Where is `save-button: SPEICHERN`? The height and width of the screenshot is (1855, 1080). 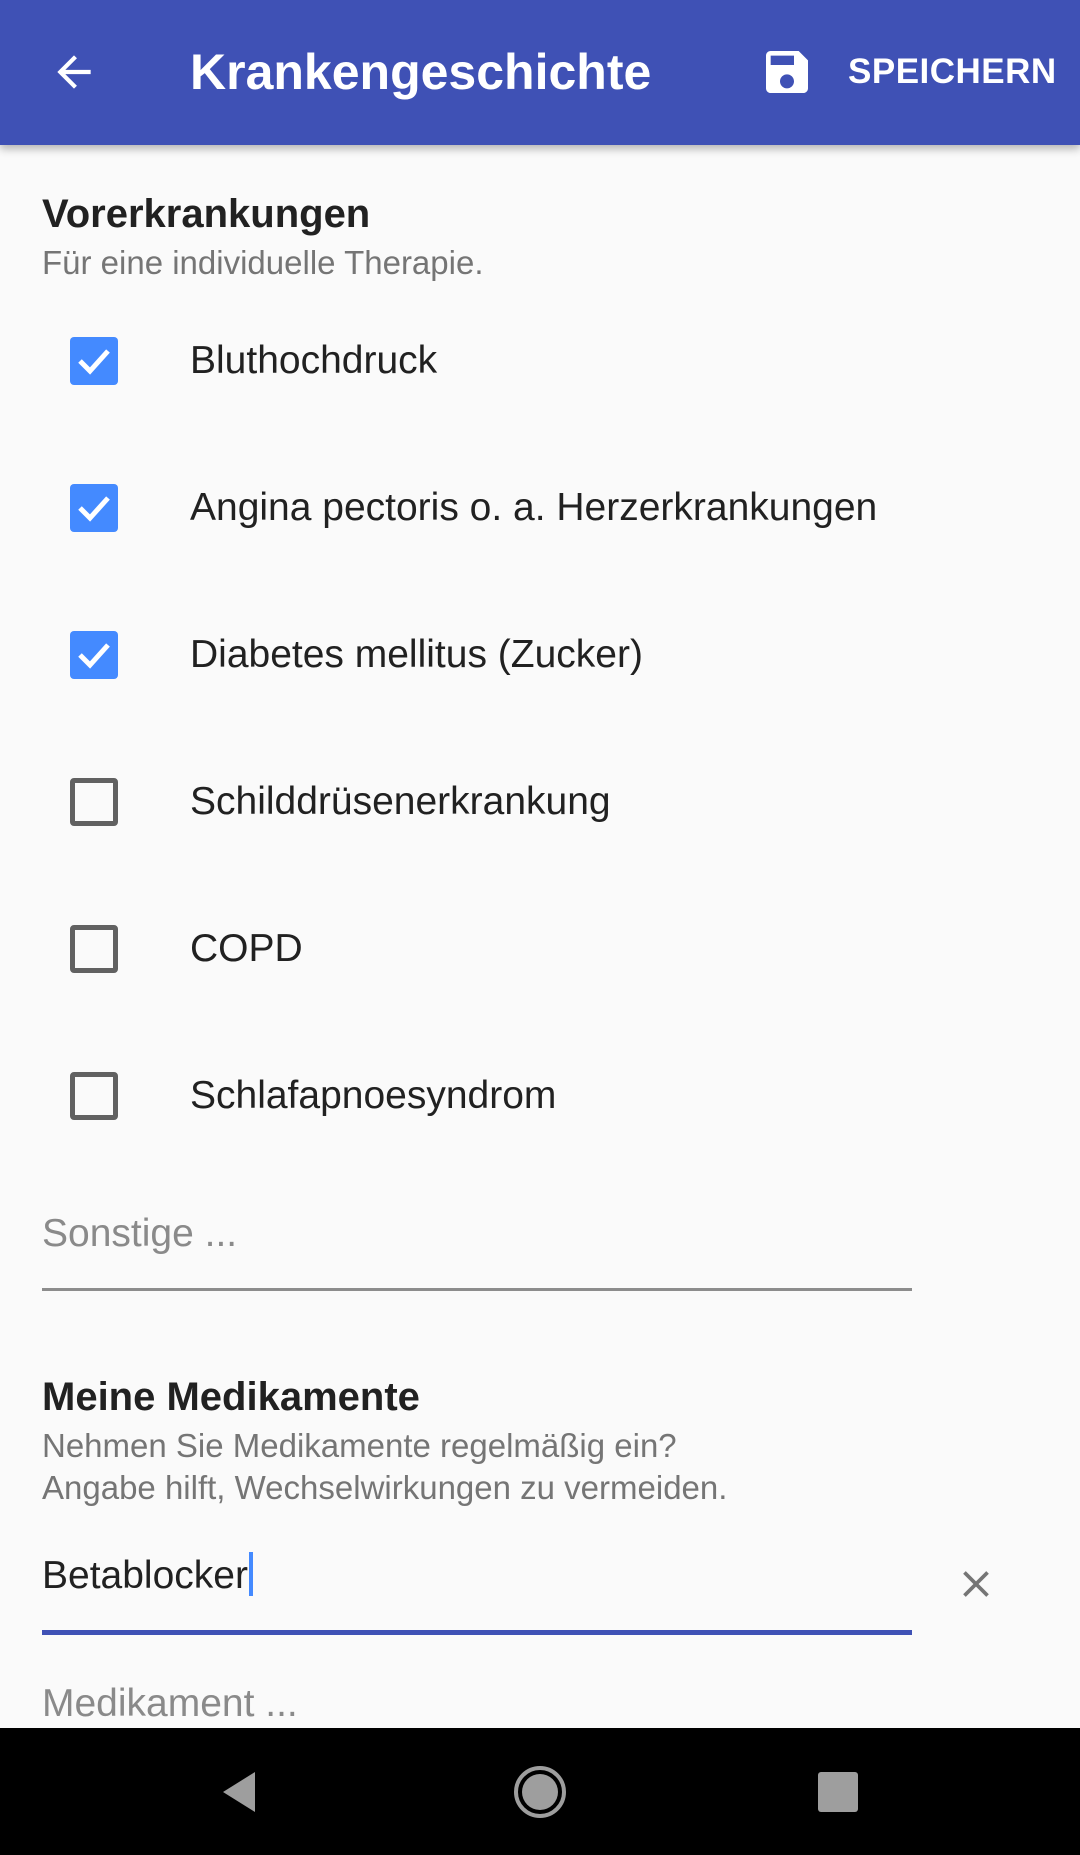
save-button: SPEICHERN is located at coordinates (907, 72).